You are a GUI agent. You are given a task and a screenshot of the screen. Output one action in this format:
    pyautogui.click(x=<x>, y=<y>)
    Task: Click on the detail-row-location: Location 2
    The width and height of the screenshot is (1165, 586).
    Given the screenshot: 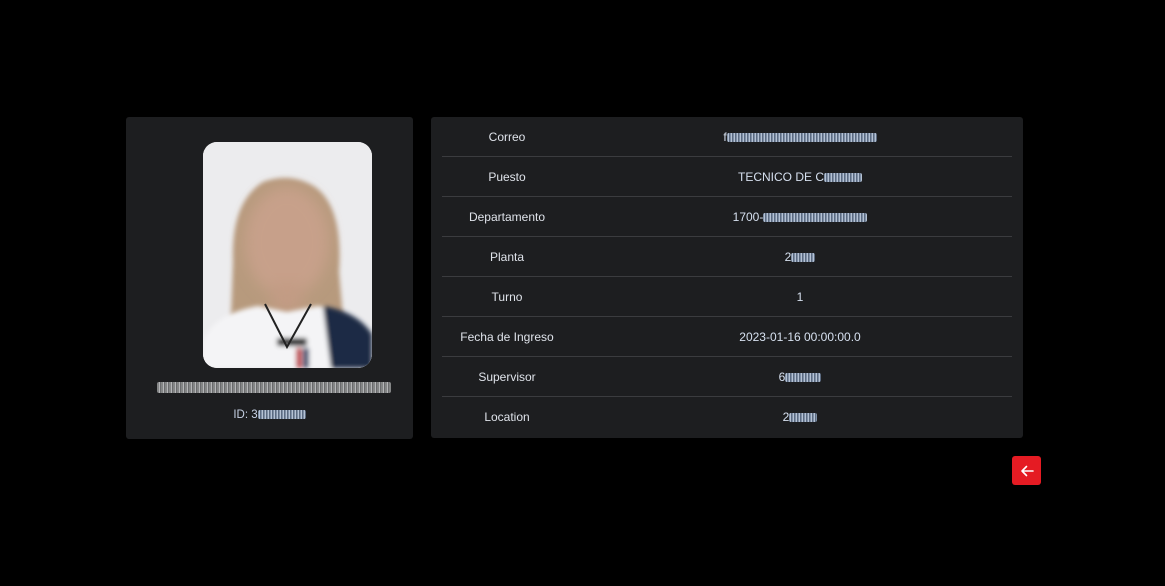 What is the action you would take?
    pyautogui.click(x=727, y=417)
    